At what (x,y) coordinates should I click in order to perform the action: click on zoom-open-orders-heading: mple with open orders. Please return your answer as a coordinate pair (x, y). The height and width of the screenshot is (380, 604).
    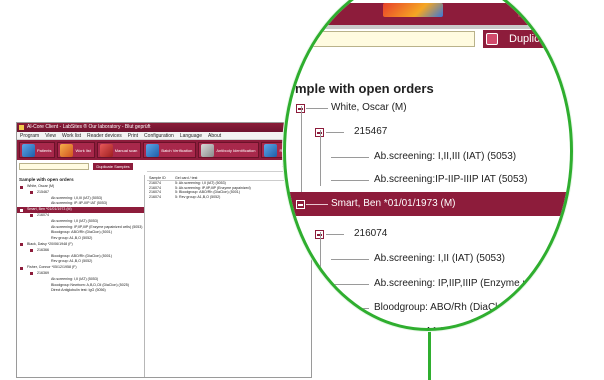
    Looking at the image, I should click on (364, 88).